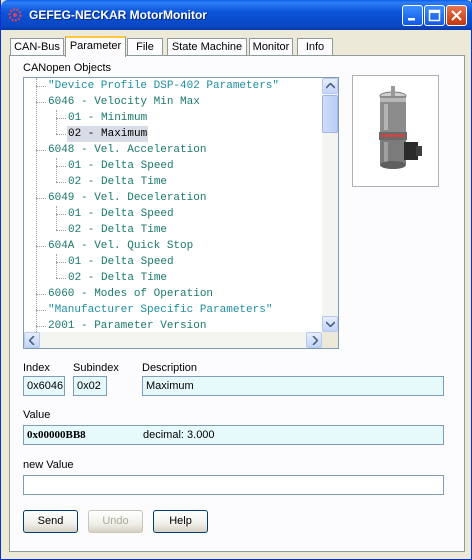  Describe the element at coordinates (330, 340) in the screenshot. I see `scroll-corner` at that location.